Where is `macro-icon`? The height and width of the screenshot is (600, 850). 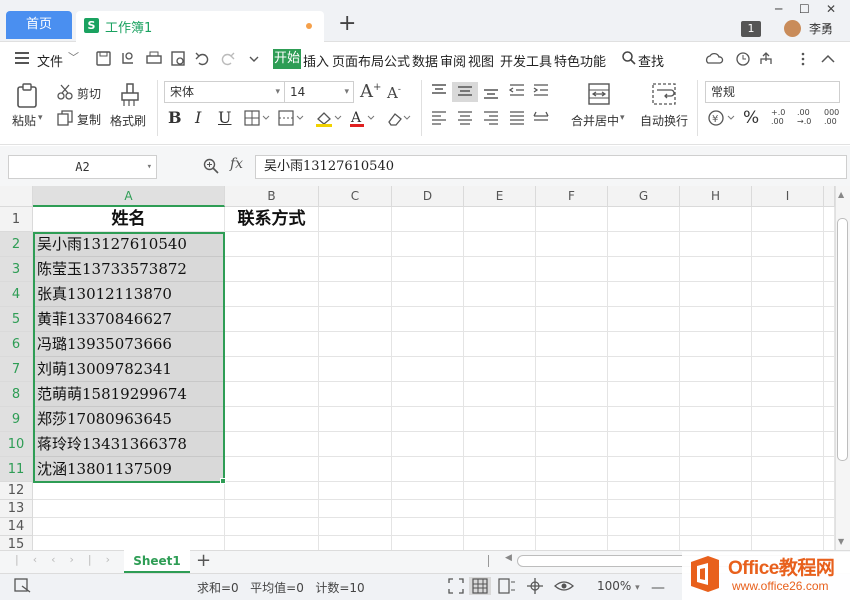
macro-icon is located at coordinates (23, 586).